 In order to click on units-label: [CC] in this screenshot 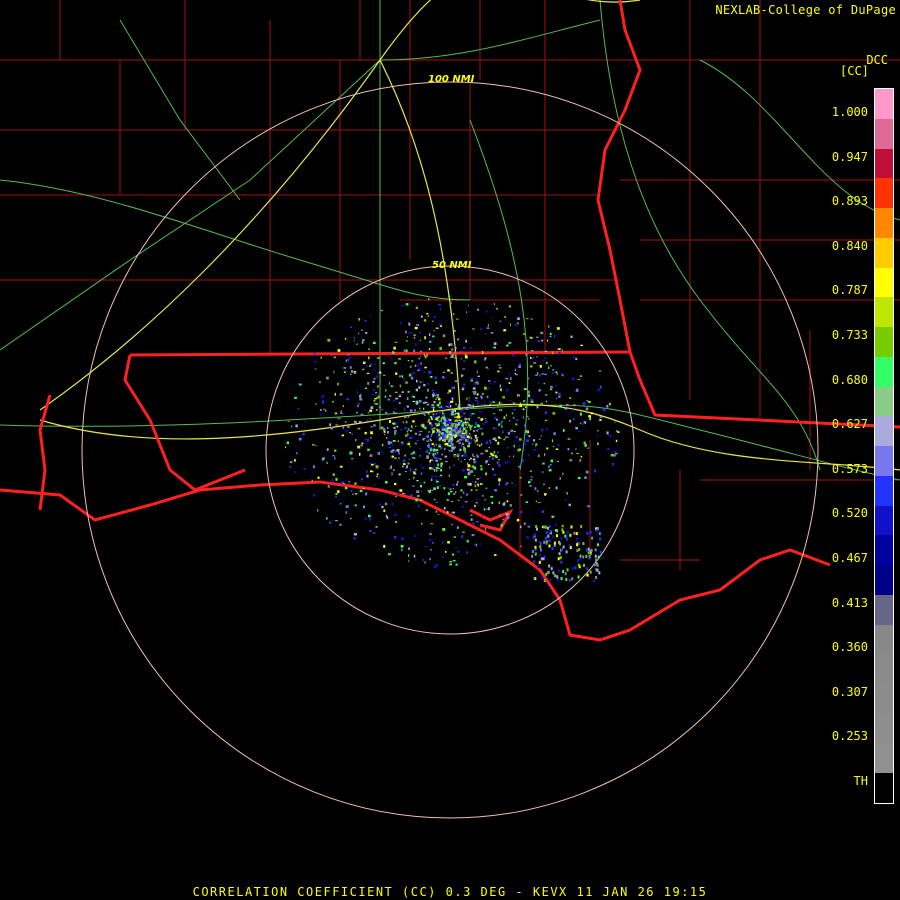, I will do `click(854, 71)`.